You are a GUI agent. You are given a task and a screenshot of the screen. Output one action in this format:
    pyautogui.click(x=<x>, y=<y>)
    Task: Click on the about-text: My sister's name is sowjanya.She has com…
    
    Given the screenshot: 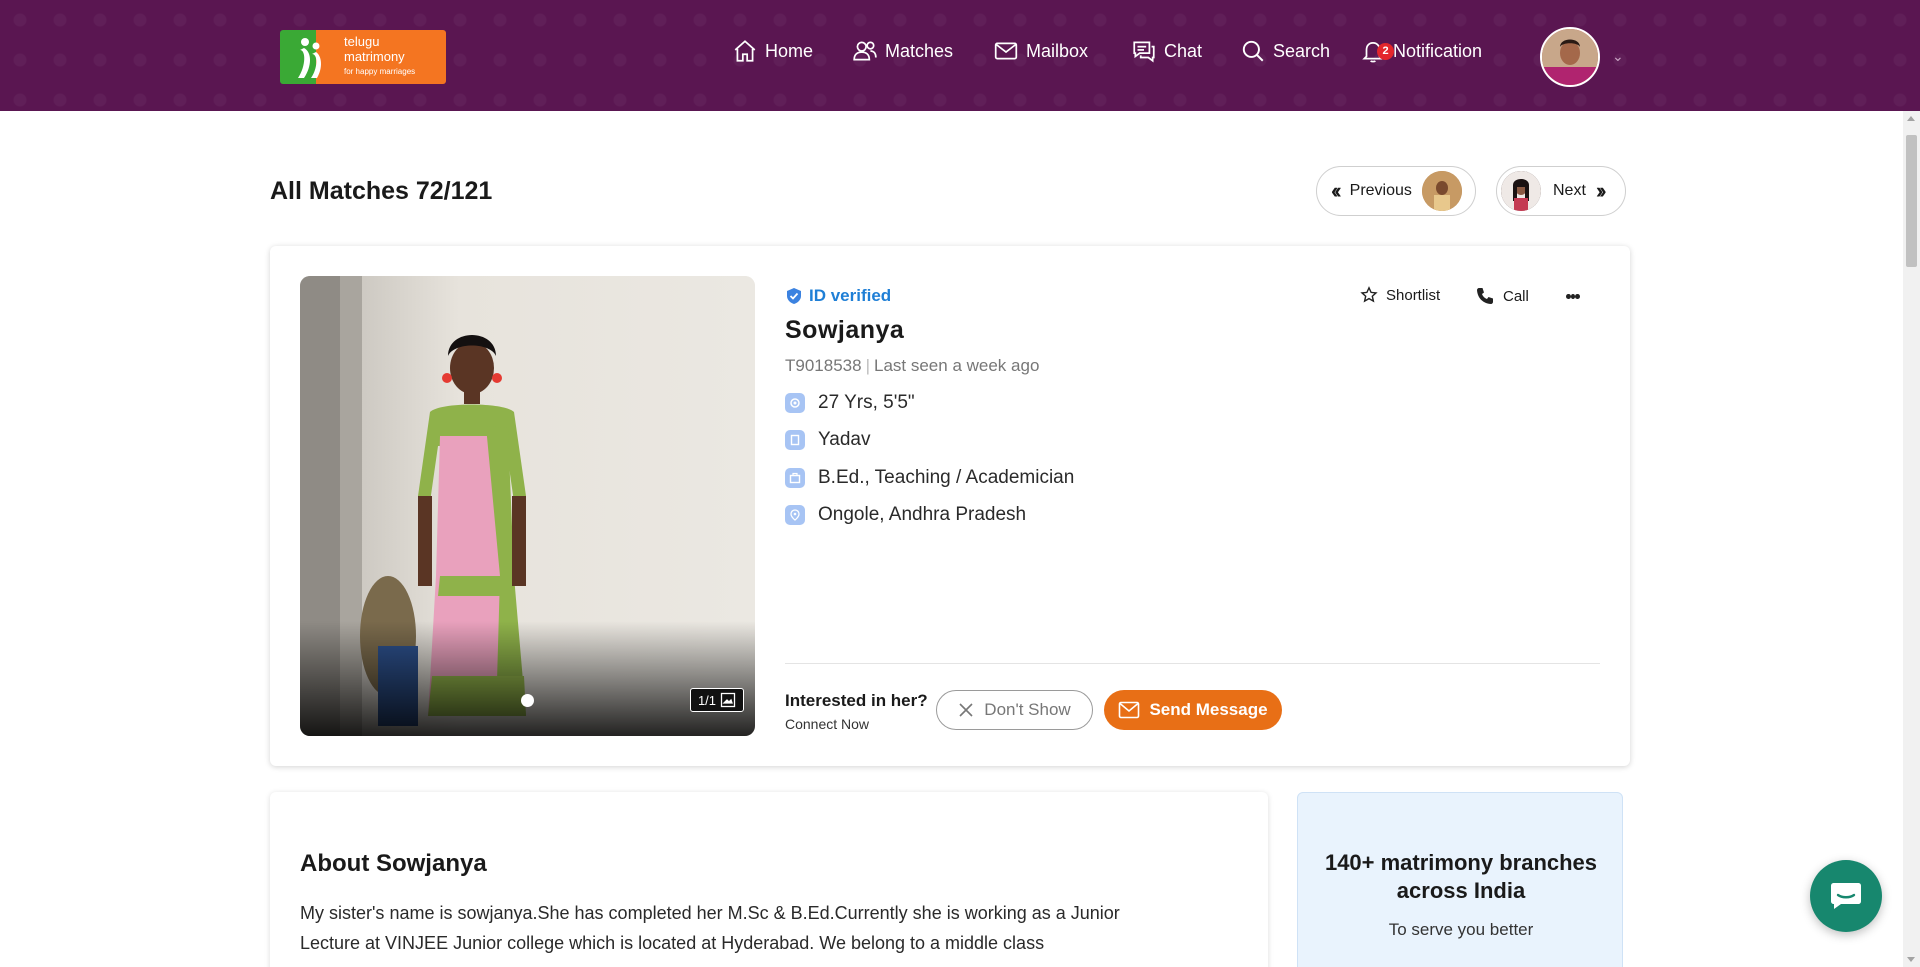 What is the action you would take?
    pyautogui.click(x=710, y=928)
    